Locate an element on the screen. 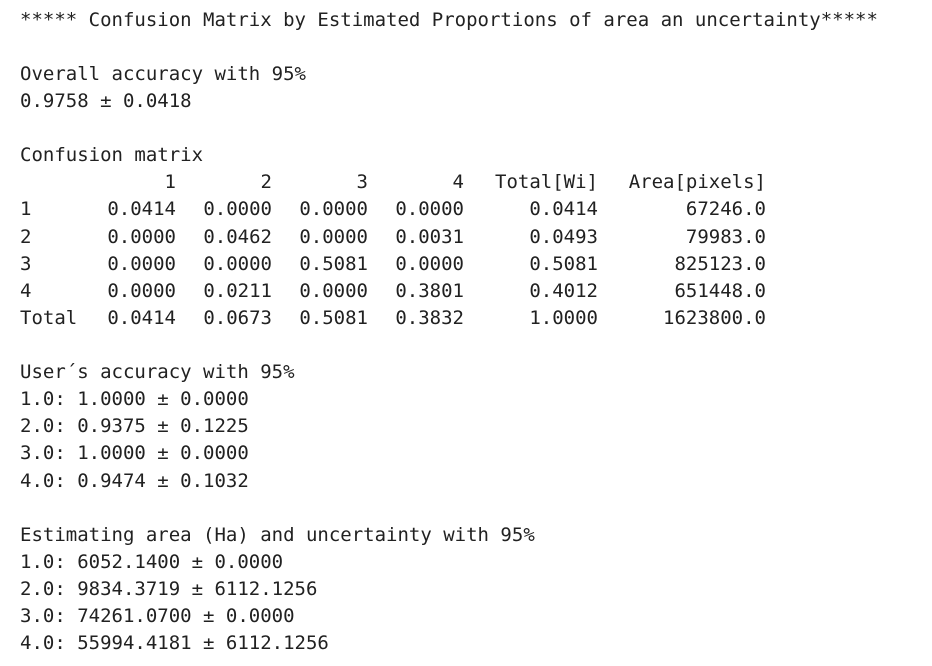  column-header: Area[pixels] is located at coordinates (697, 182).